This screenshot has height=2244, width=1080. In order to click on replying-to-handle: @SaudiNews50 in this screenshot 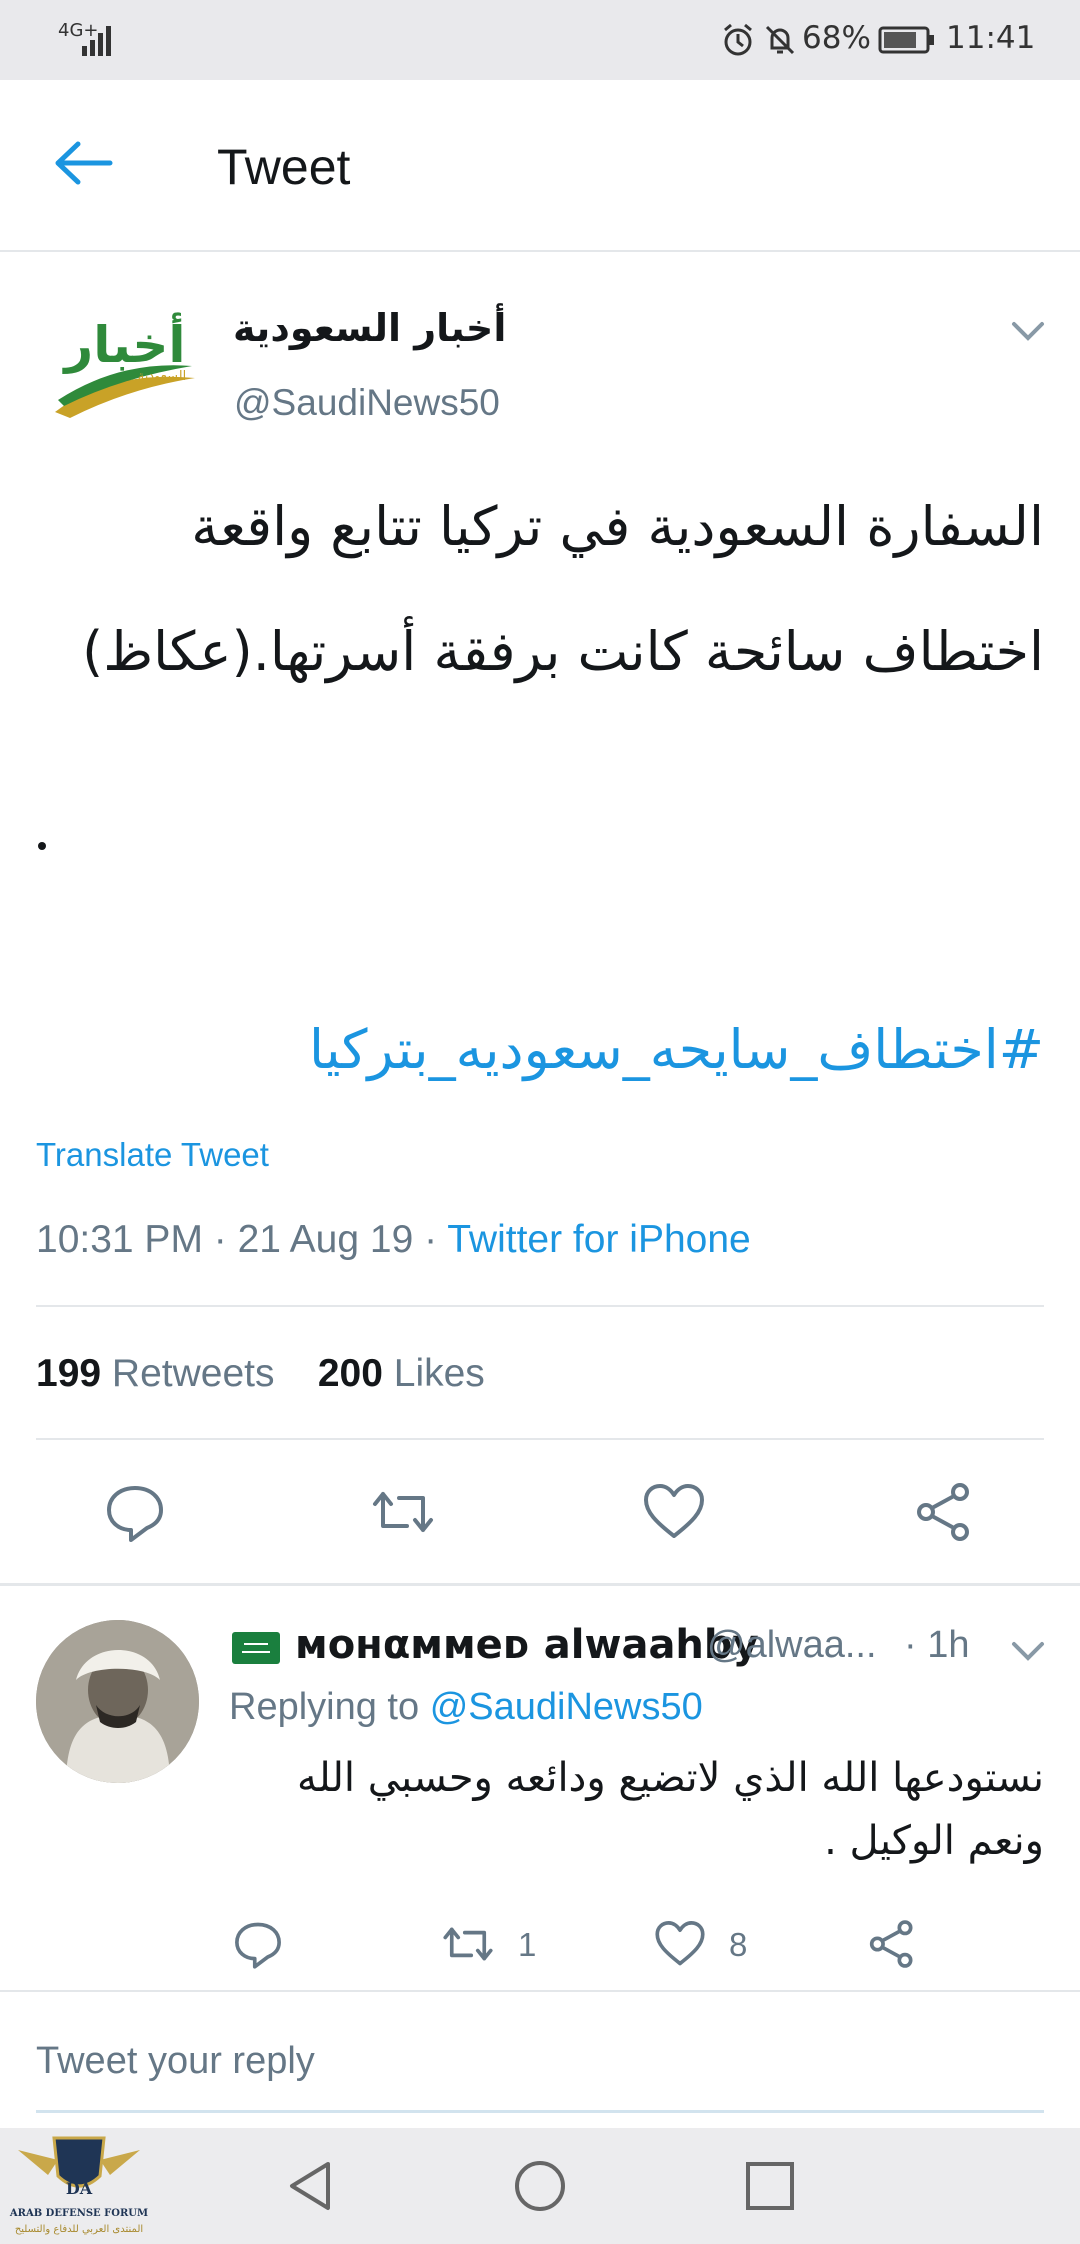, I will do `click(566, 1707)`.